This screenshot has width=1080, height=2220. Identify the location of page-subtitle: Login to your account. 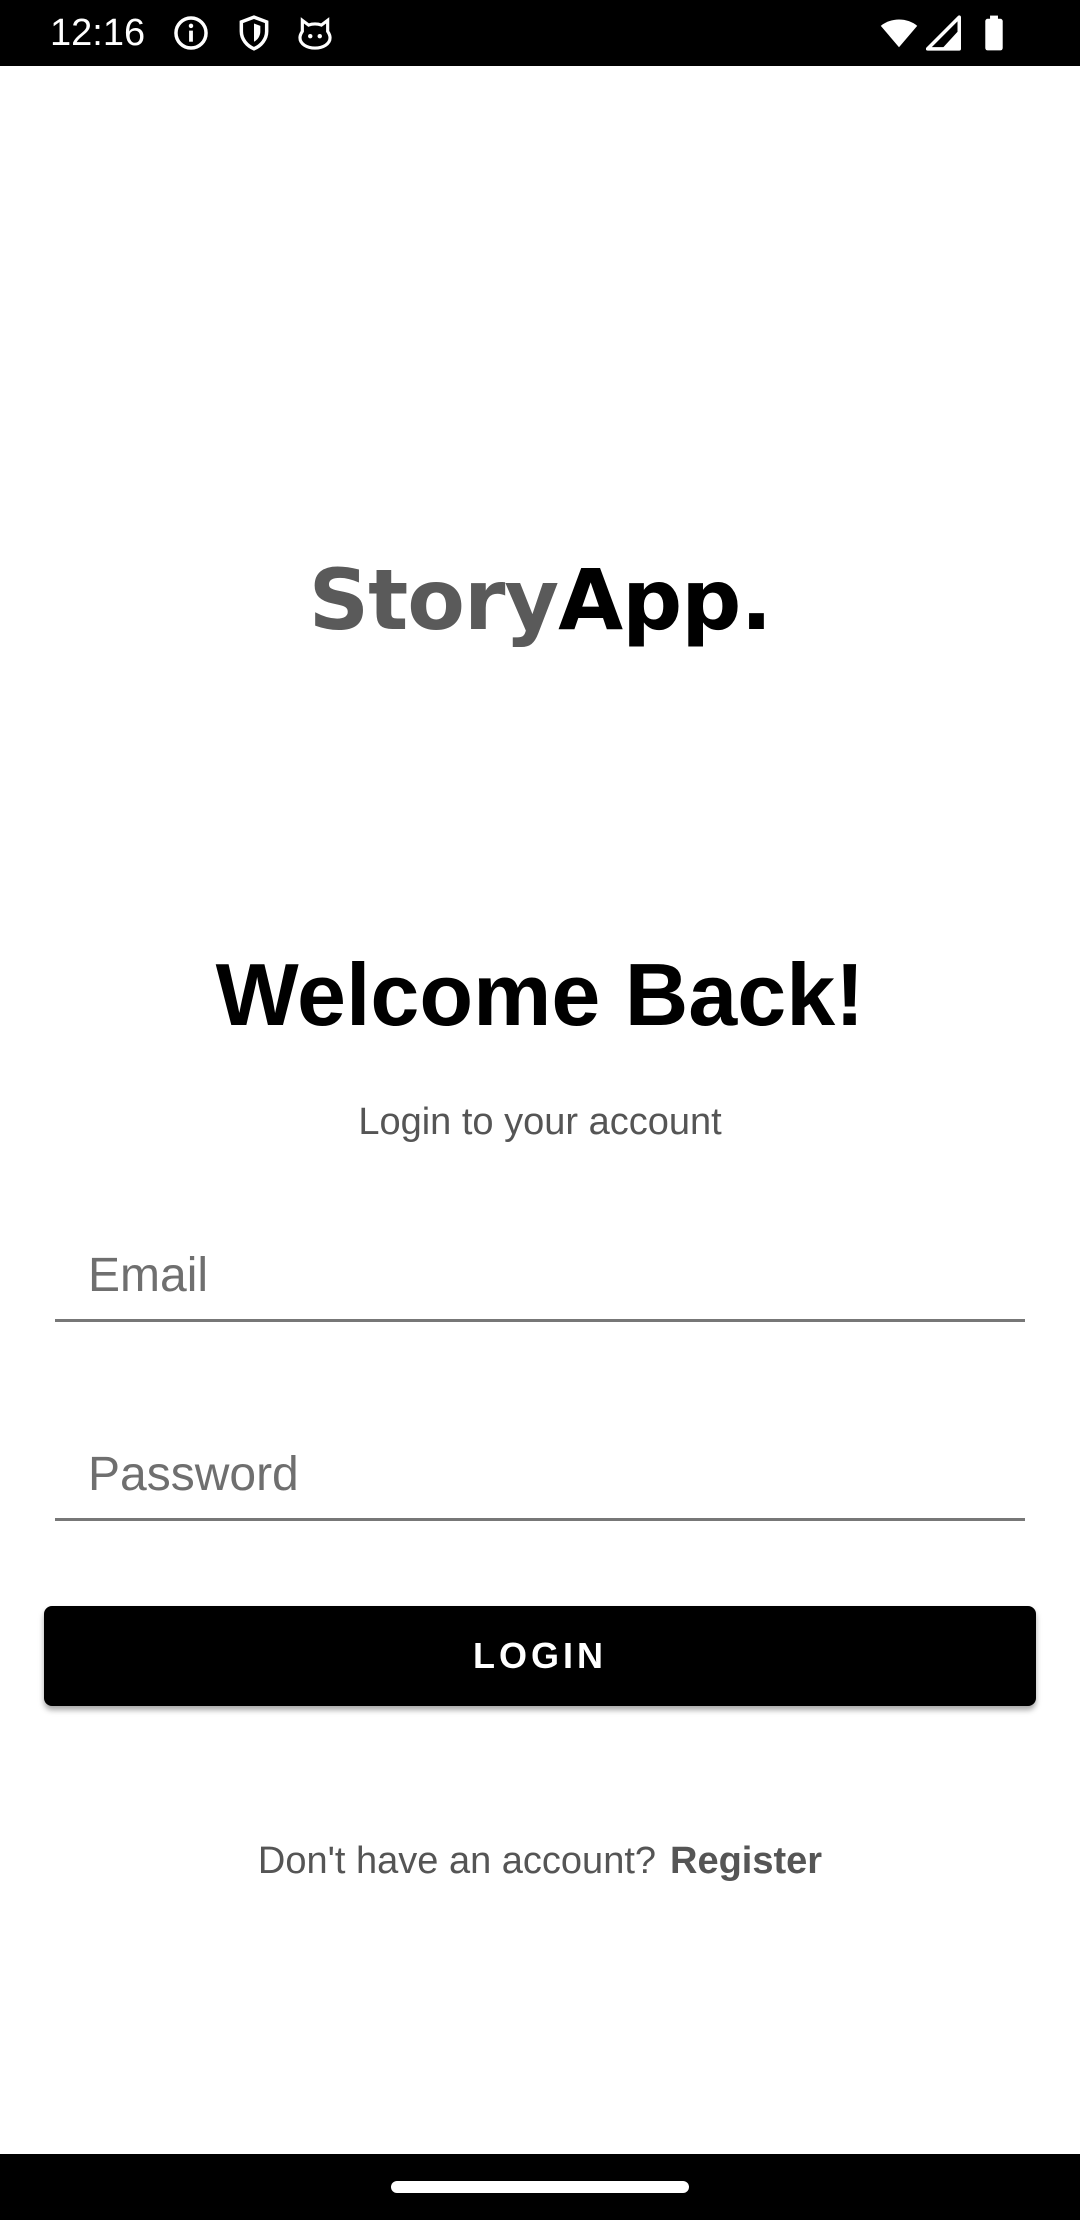
(540, 1122).